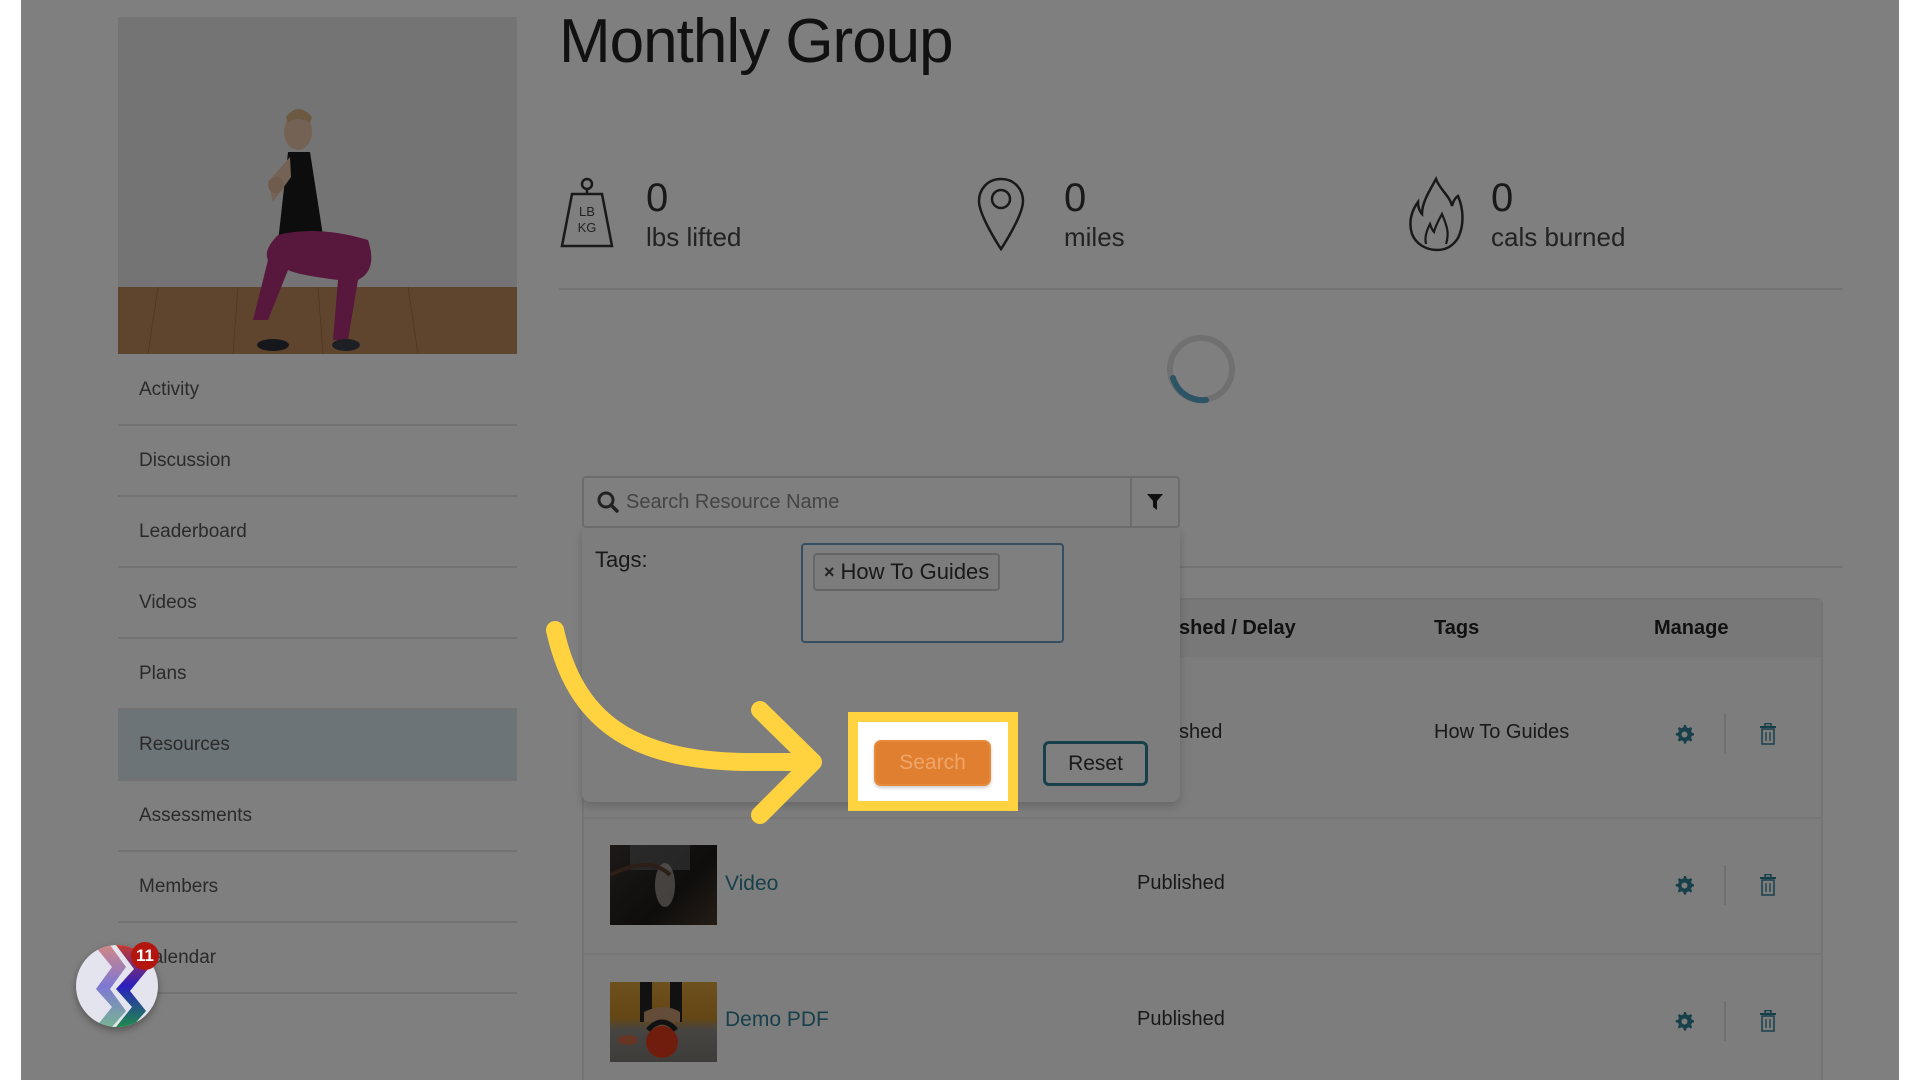 The height and width of the screenshot is (1080, 1920). Describe the element at coordinates (1511, 567) in the screenshot. I see `section-divider` at that location.